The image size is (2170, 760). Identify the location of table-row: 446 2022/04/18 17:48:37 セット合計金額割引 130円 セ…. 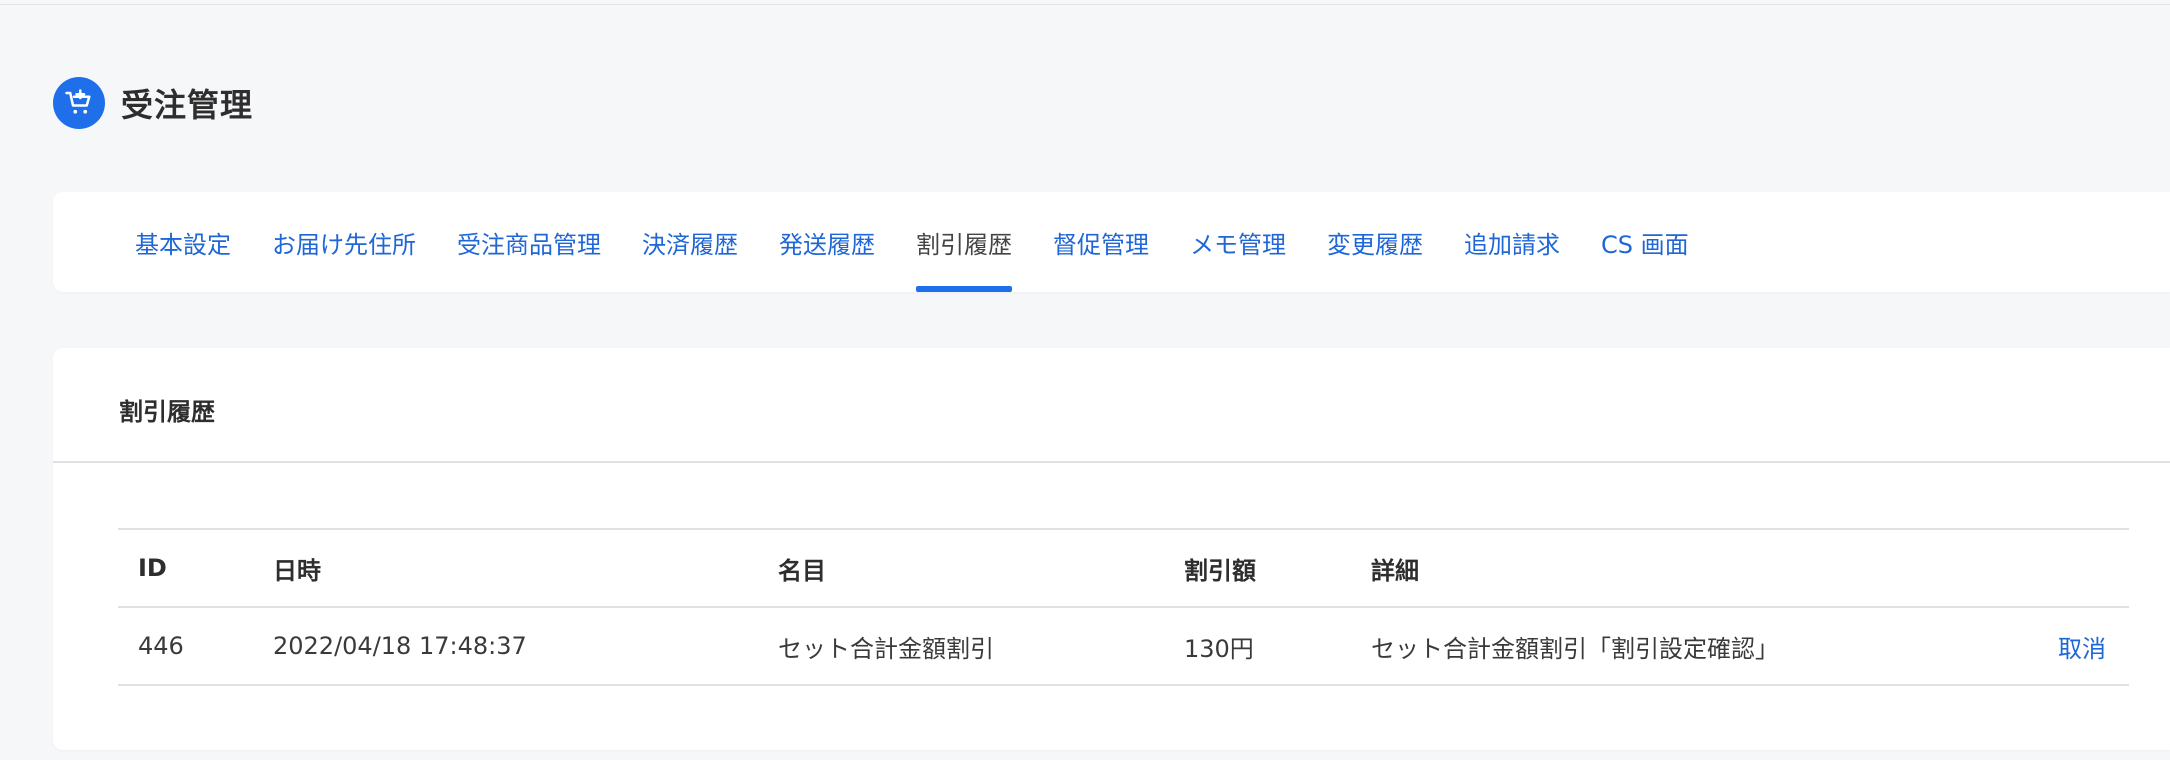
(1123, 647).